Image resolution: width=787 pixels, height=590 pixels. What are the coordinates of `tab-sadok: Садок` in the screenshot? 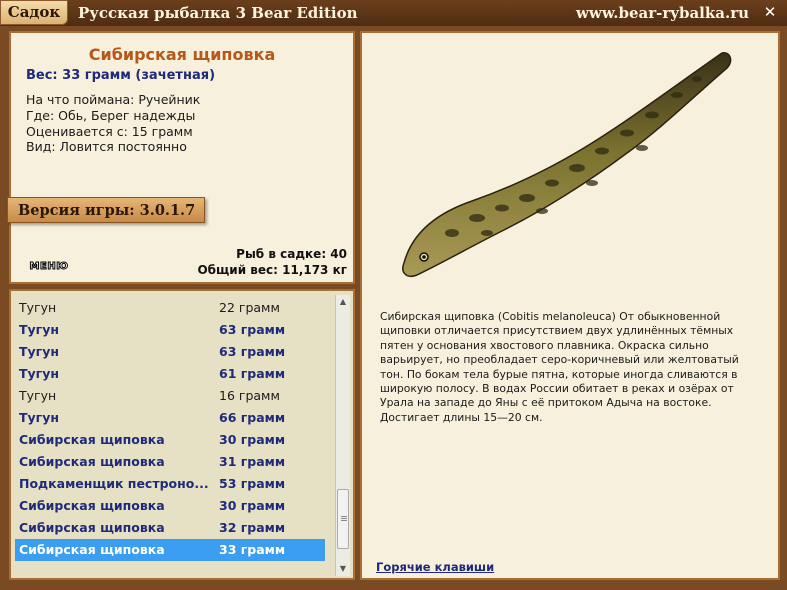 It's located at (34, 12).